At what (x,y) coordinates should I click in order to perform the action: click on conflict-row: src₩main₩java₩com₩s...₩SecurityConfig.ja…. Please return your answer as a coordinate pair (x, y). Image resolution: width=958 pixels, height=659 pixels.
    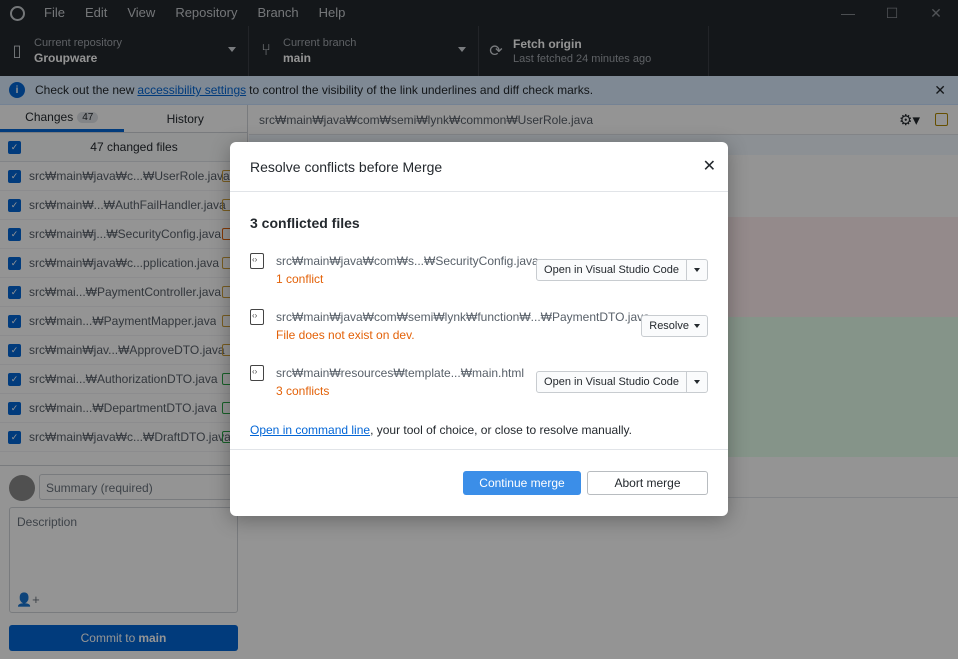
    Looking at the image, I should click on (479, 273).